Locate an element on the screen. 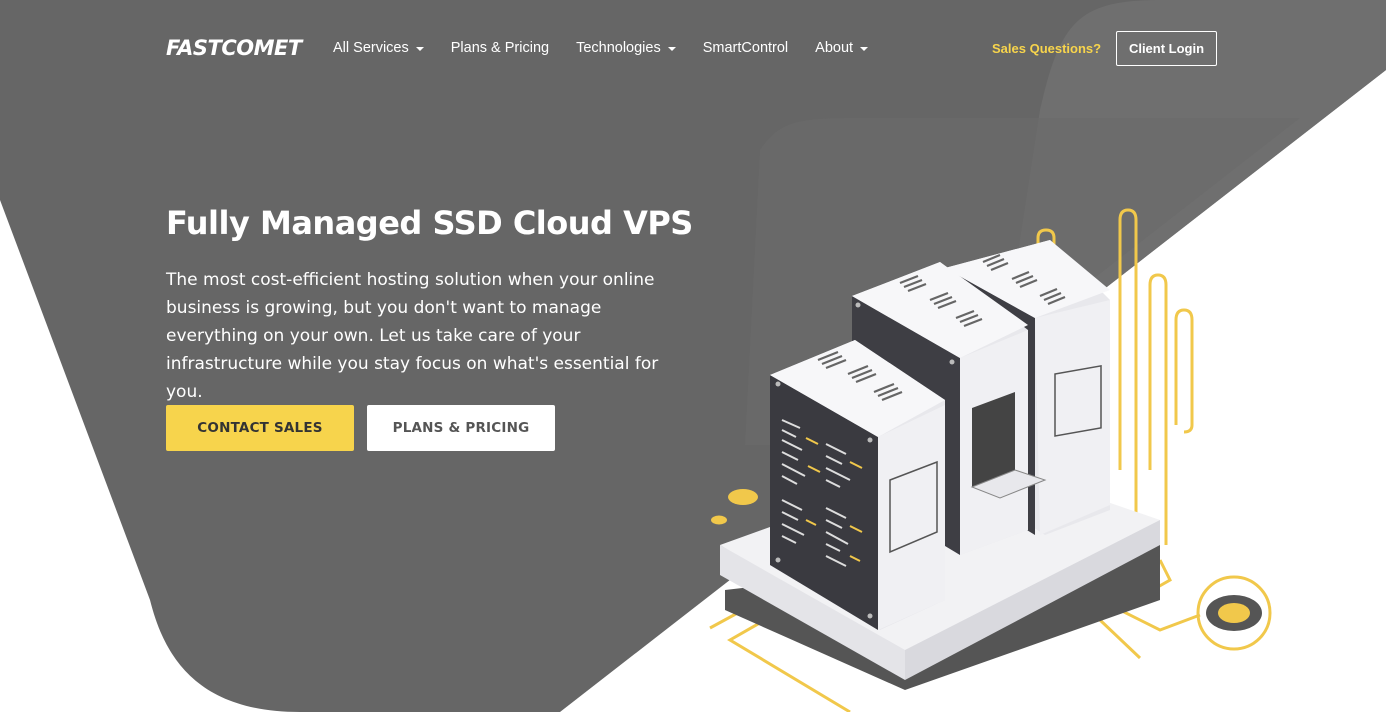 This screenshot has width=1386, height=712. nav-technologies: Technologies is located at coordinates (626, 48).